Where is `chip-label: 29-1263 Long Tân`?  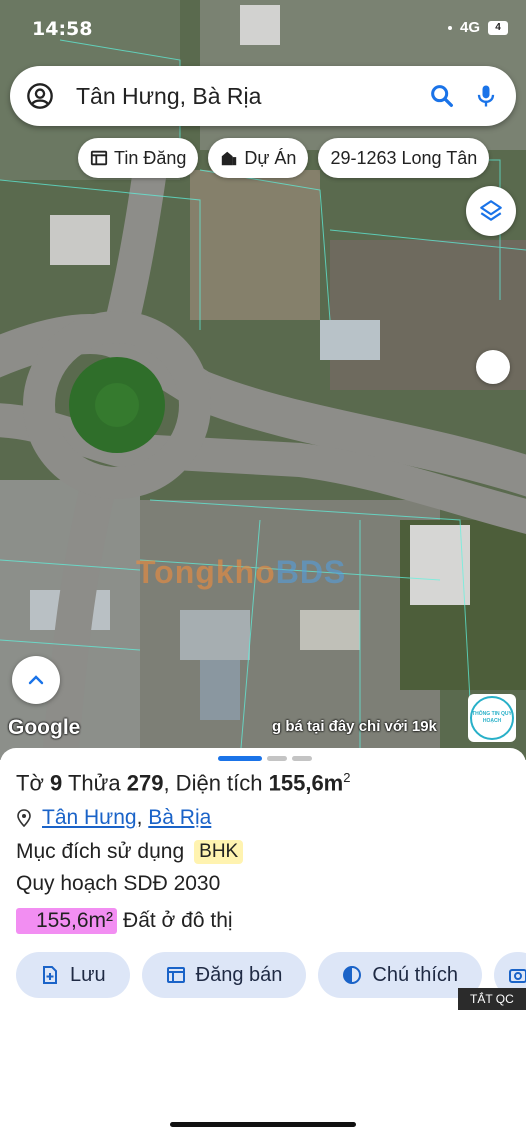 chip-label: 29-1263 Long Tân is located at coordinates (404, 157).